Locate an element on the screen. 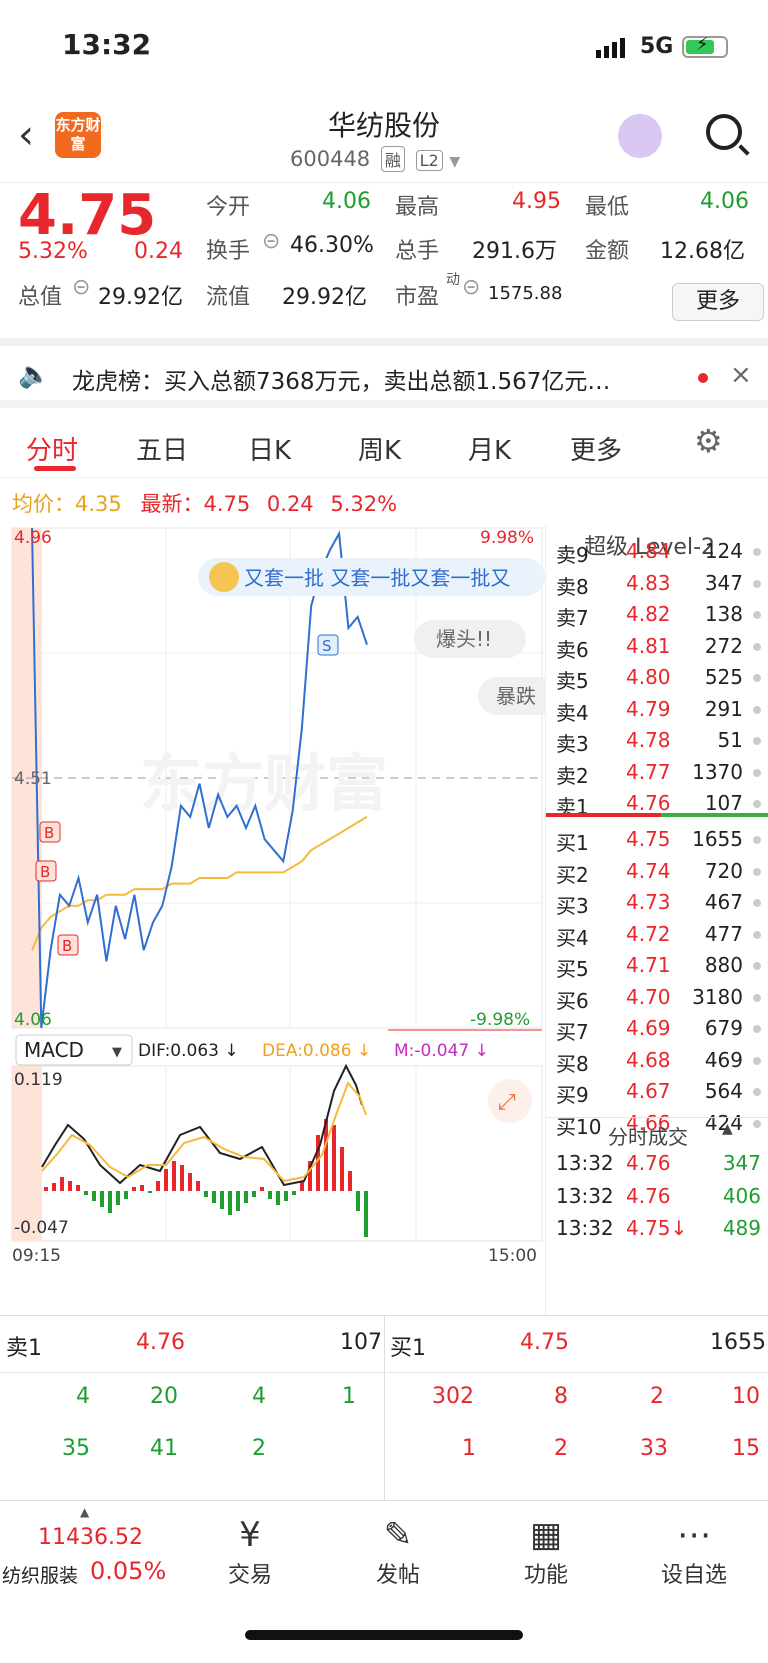  buy-level-row: 买8 4.68 469 is located at coordinates (657, 1064).